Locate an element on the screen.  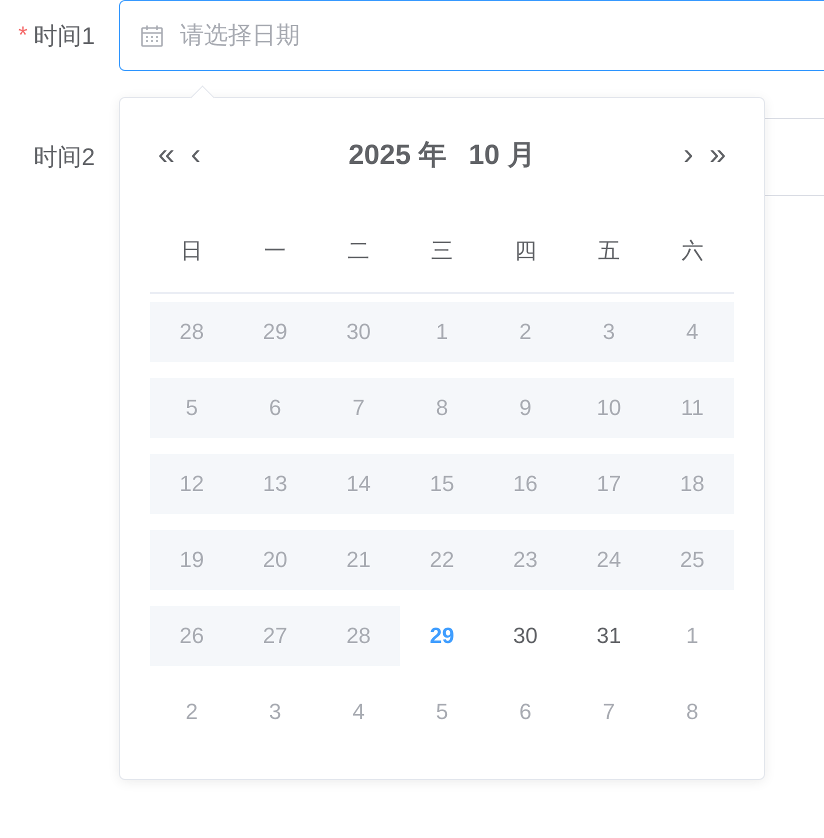
day-cell: 26 is located at coordinates (192, 636).